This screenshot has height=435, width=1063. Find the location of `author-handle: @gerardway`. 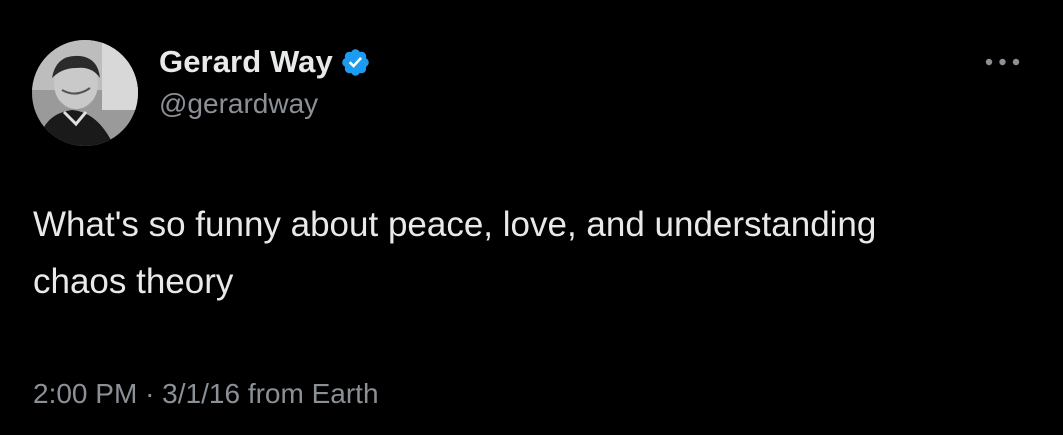

author-handle: @gerardway is located at coordinates (238, 104).